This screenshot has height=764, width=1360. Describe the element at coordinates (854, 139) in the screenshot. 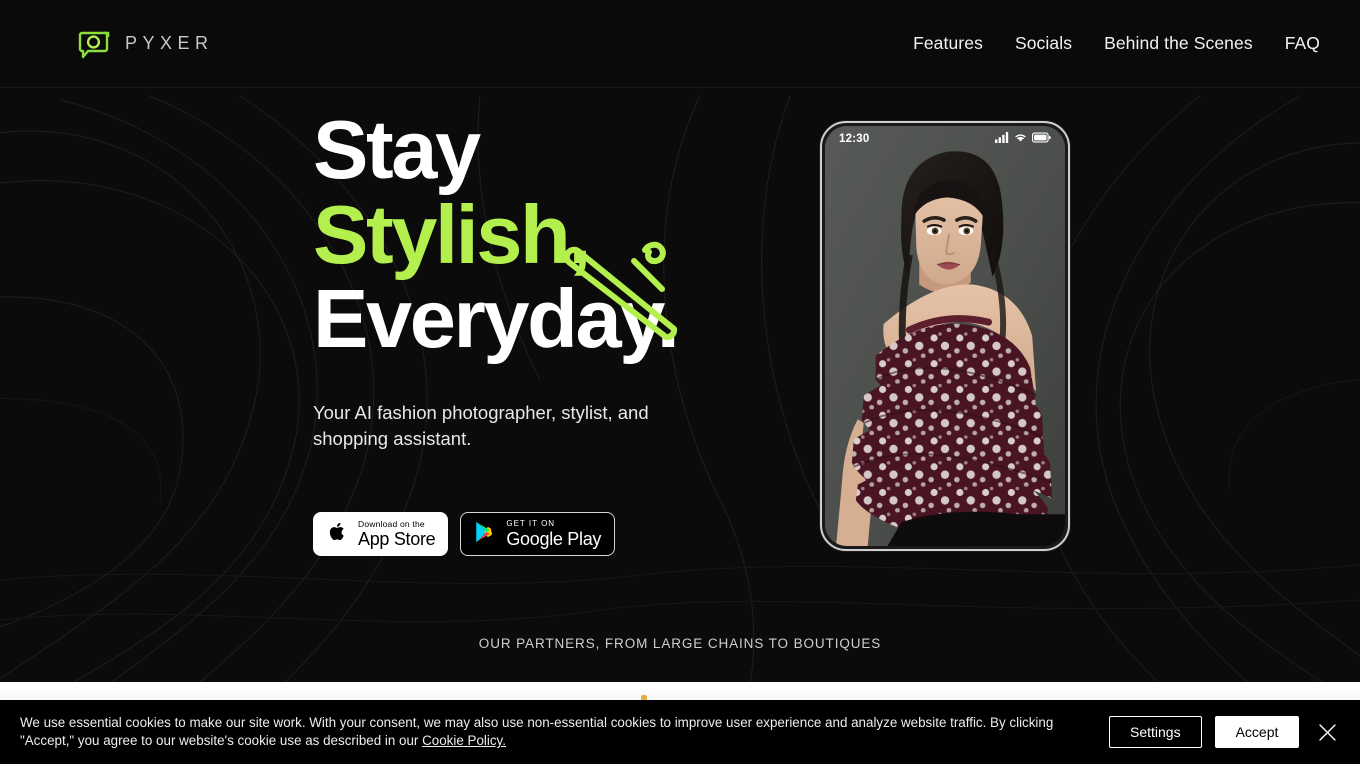

I see `status-time: 12:30` at that location.